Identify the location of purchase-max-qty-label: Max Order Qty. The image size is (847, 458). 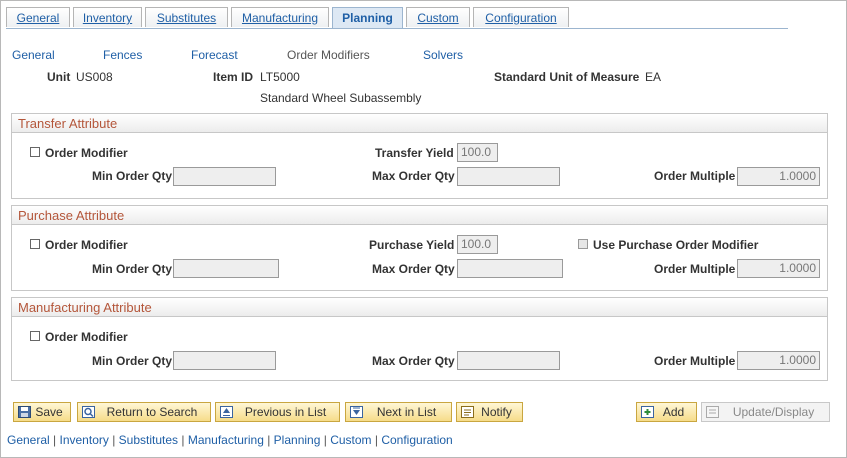
(413, 269).